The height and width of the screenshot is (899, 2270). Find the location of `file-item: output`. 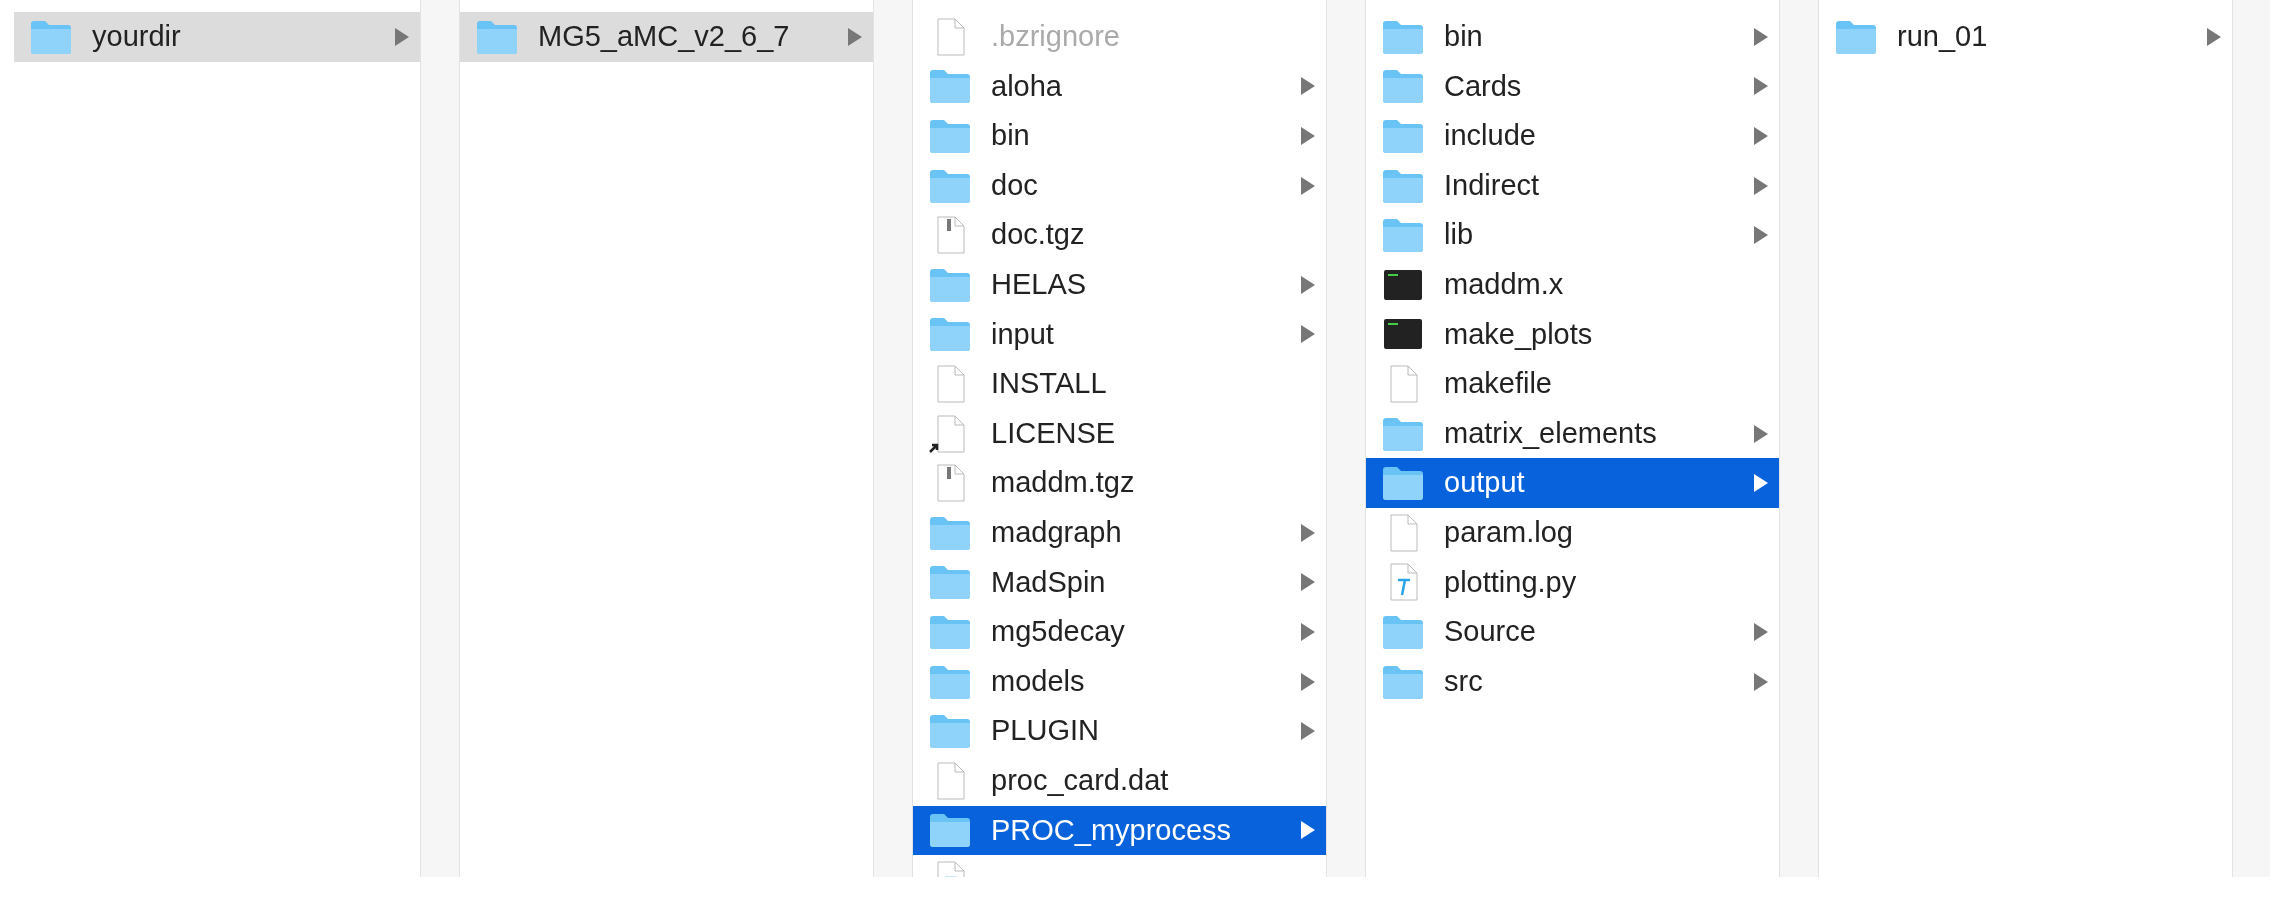

file-item: output is located at coordinates (1572, 483).